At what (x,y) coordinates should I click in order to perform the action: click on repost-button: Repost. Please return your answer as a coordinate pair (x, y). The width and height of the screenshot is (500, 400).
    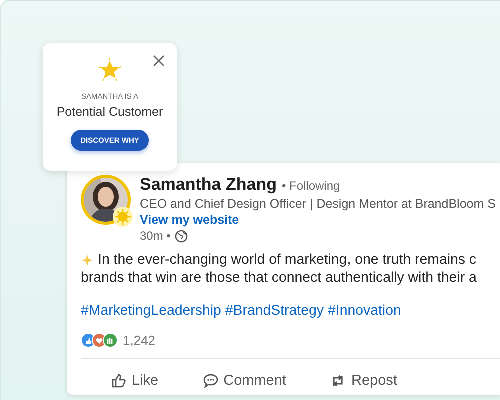
    Looking at the image, I should click on (364, 381).